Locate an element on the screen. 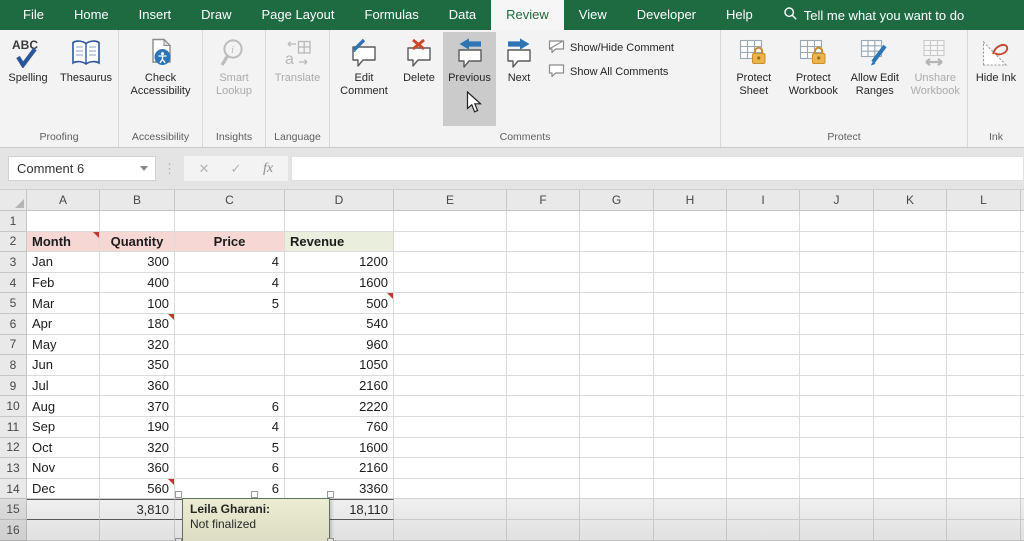  col-header-D: D is located at coordinates (339, 200).